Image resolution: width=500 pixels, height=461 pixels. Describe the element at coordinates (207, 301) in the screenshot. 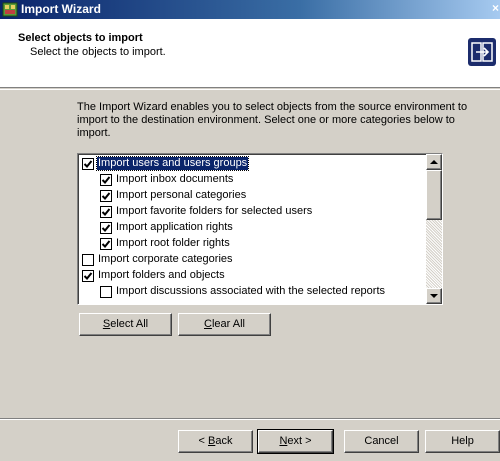

I see `item-label: Import application folders and objects` at that location.